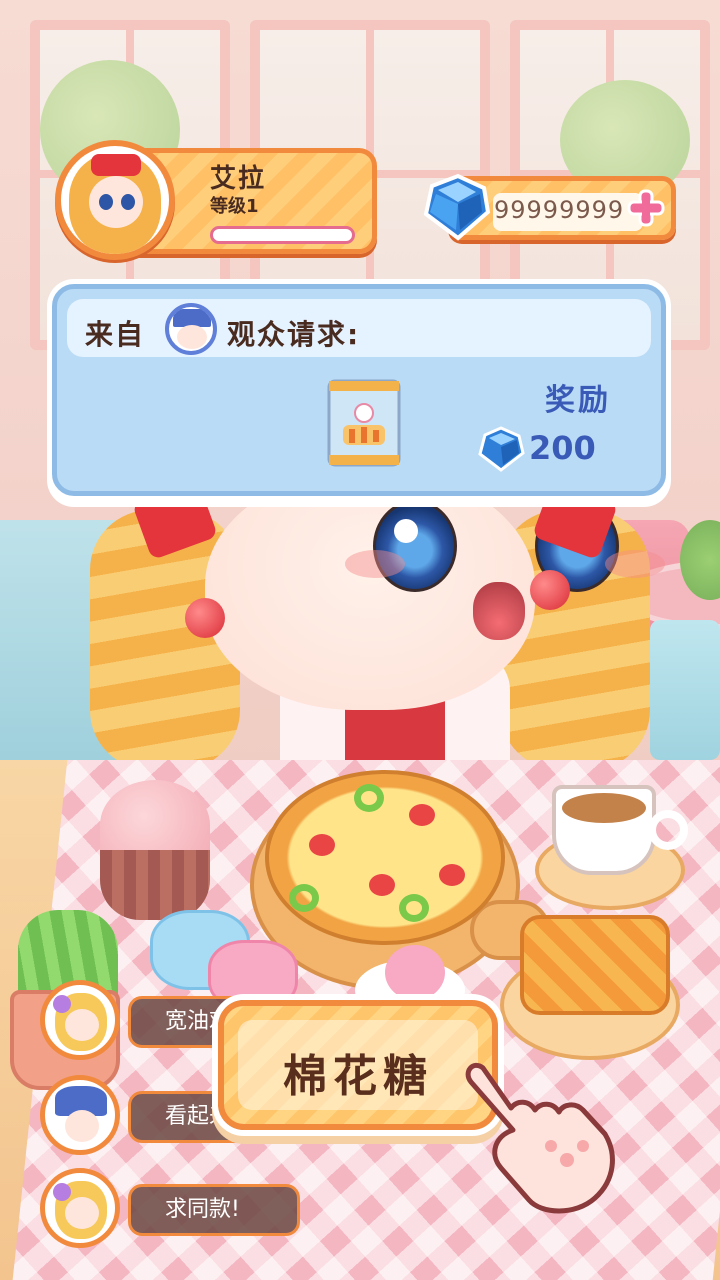 The height and width of the screenshot is (1280, 720). I want to click on chat-message: 求同款!, so click(180, 1208).